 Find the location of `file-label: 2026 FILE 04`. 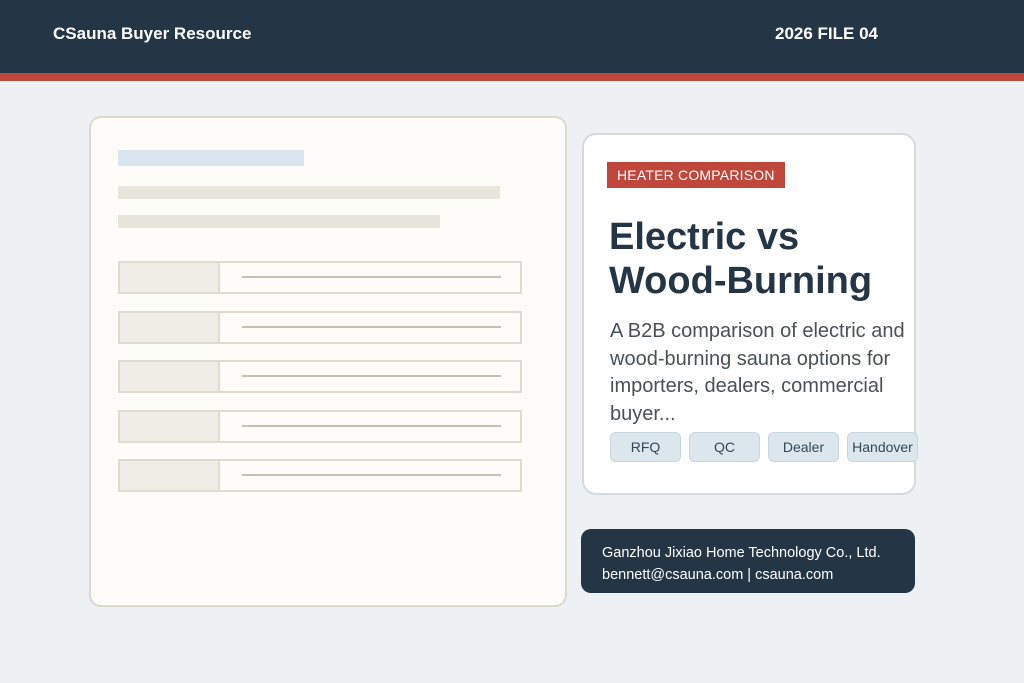

file-label: 2026 FILE 04 is located at coordinates (826, 33).